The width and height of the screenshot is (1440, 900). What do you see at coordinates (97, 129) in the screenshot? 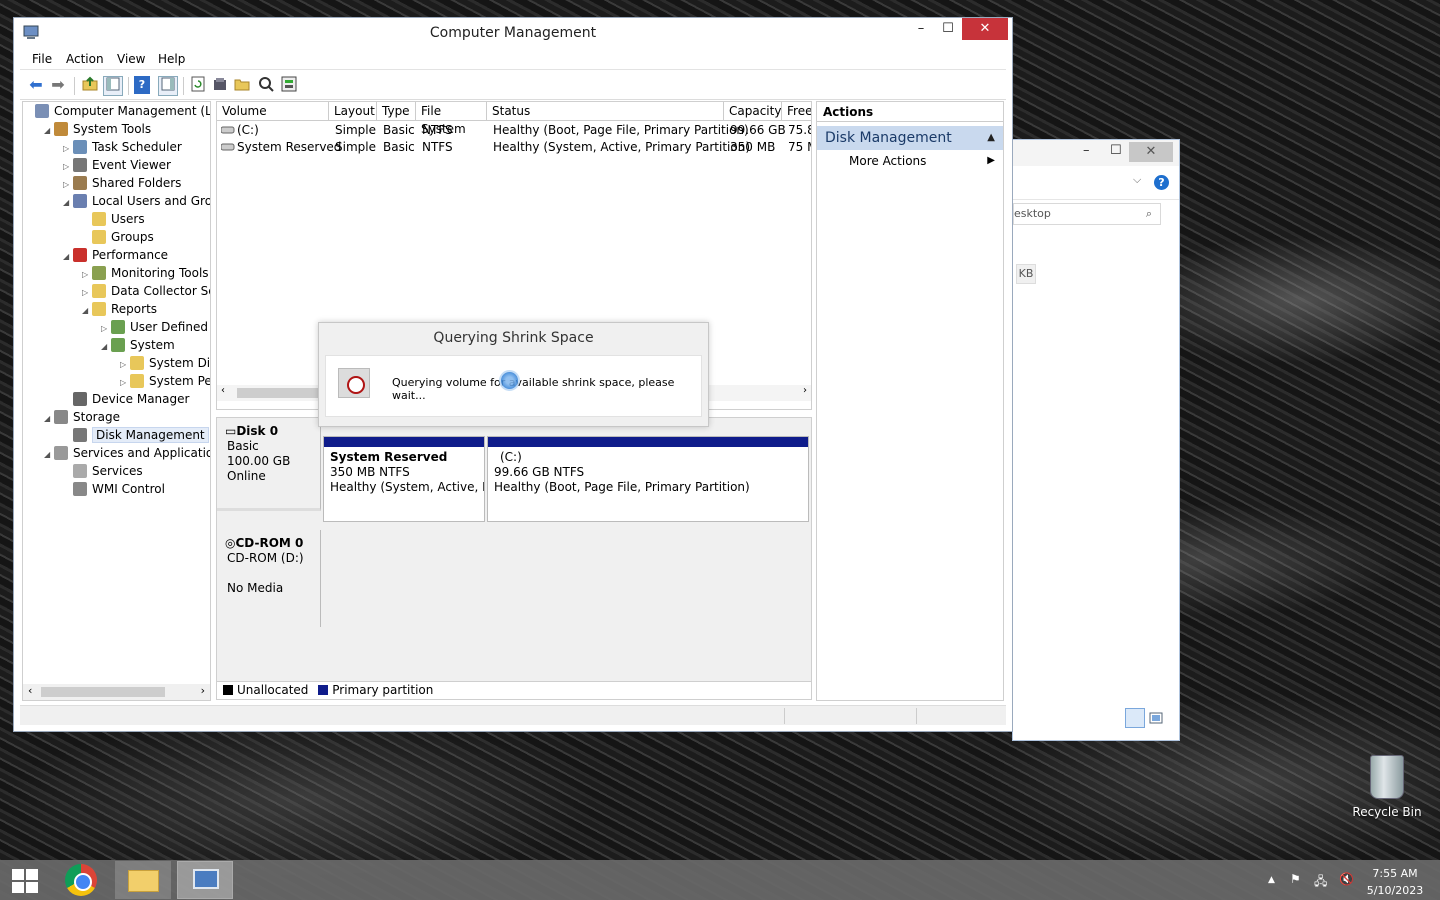
I see `tree-node: ◢ System Tools` at bounding box center [97, 129].